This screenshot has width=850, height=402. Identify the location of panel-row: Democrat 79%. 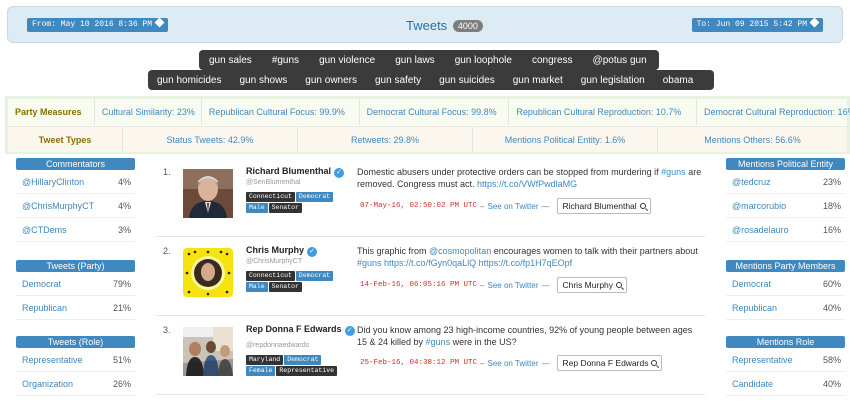
(75, 284).